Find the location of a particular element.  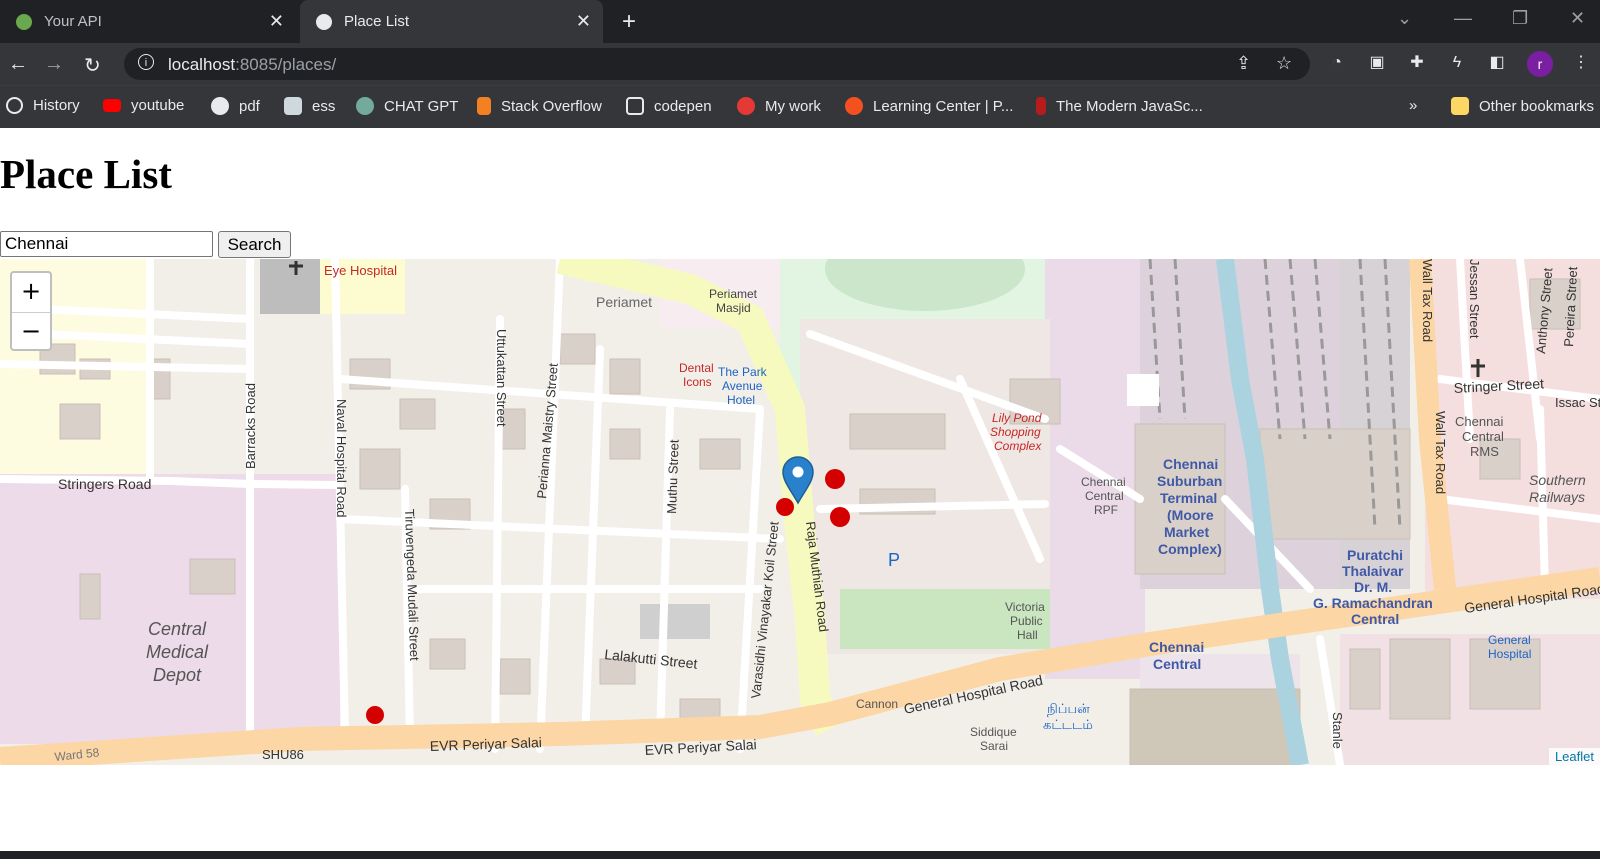

extension-lens-icon: ◔ is located at coordinates (1337, 63).